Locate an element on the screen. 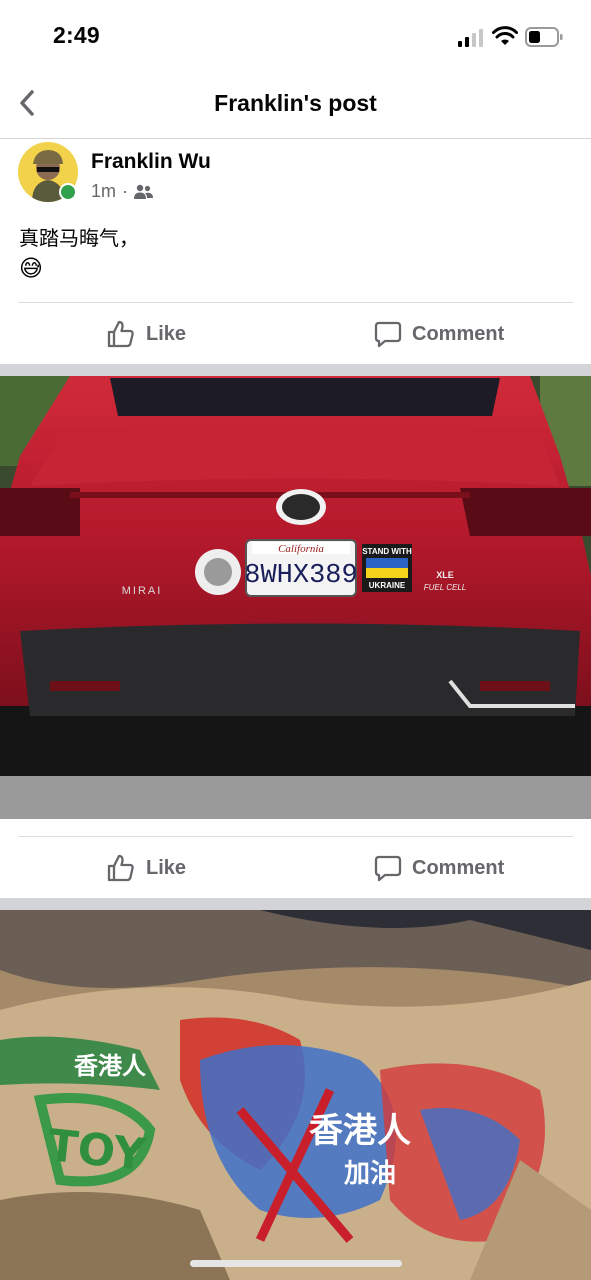  post-emoji: 😅 is located at coordinates (31, 268).